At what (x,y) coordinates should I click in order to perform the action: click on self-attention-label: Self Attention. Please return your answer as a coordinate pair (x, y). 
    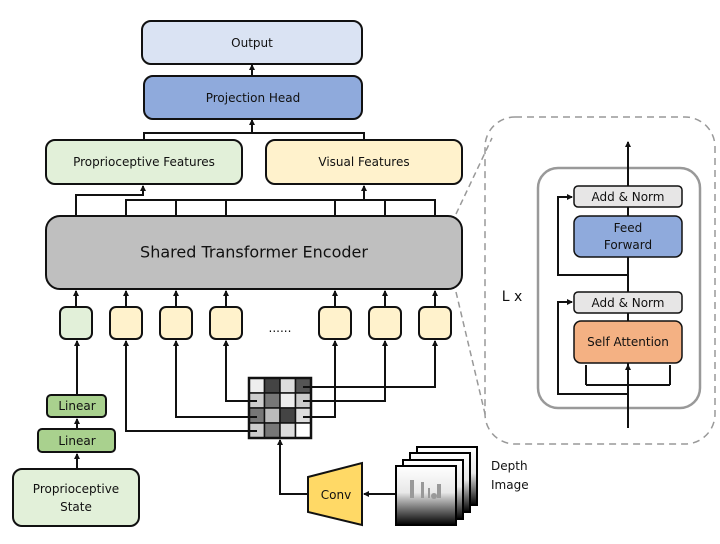
    Looking at the image, I should click on (628, 342).